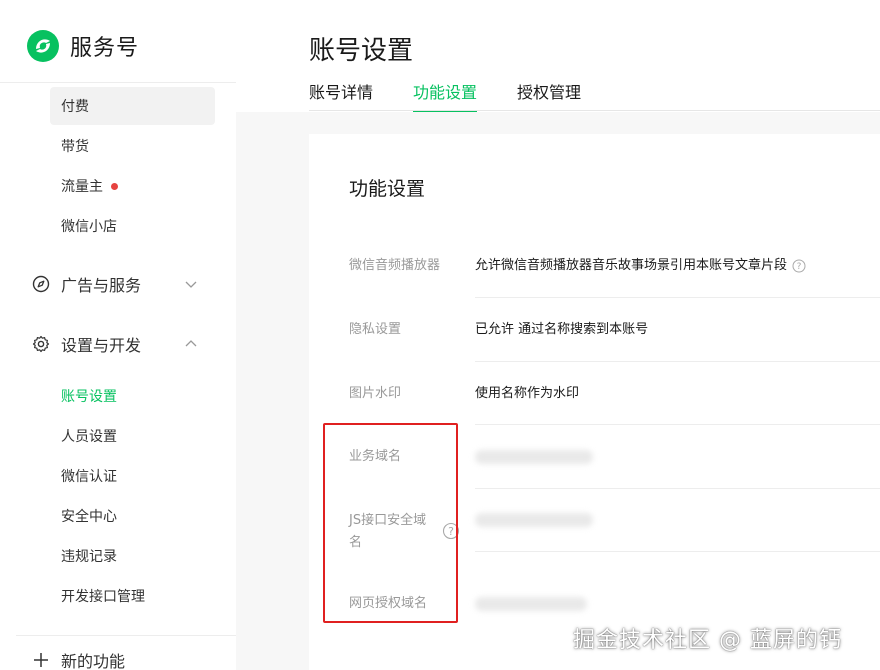 The width and height of the screenshot is (880, 670). Describe the element at coordinates (101, 345) in the screenshot. I see `sidebar-group-label: 设置与开发` at that location.